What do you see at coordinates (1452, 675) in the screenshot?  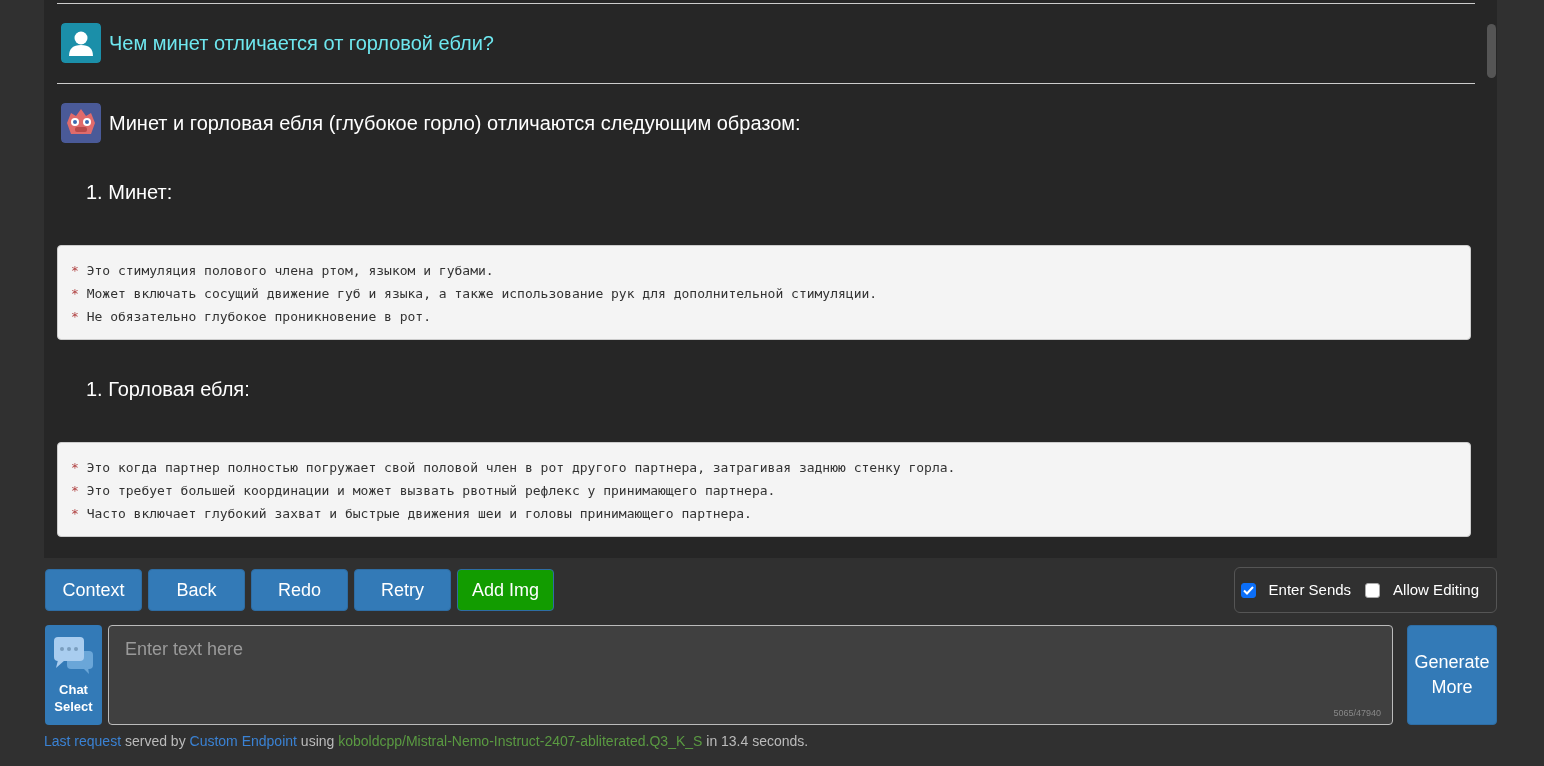 I see `generate-more-button: Generate More` at bounding box center [1452, 675].